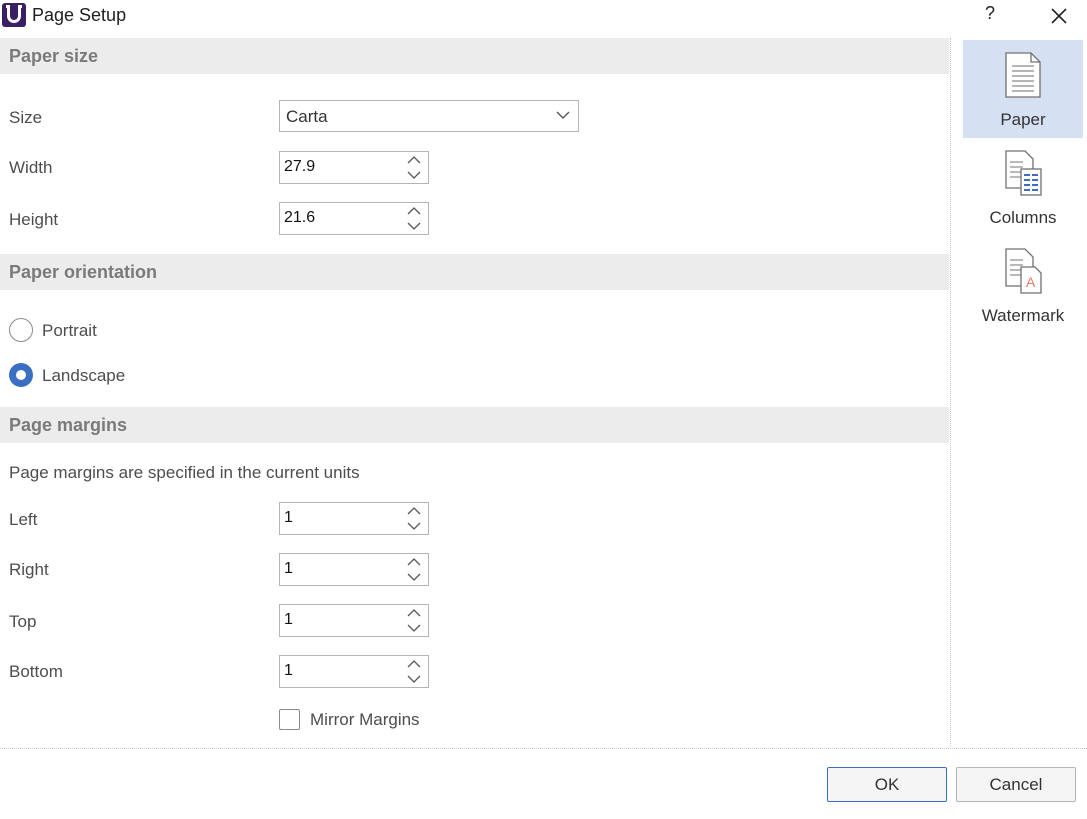  Describe the element at coordinates (1023, 119) in the screenshot. I see `nav-item-label: Paper` at that location.